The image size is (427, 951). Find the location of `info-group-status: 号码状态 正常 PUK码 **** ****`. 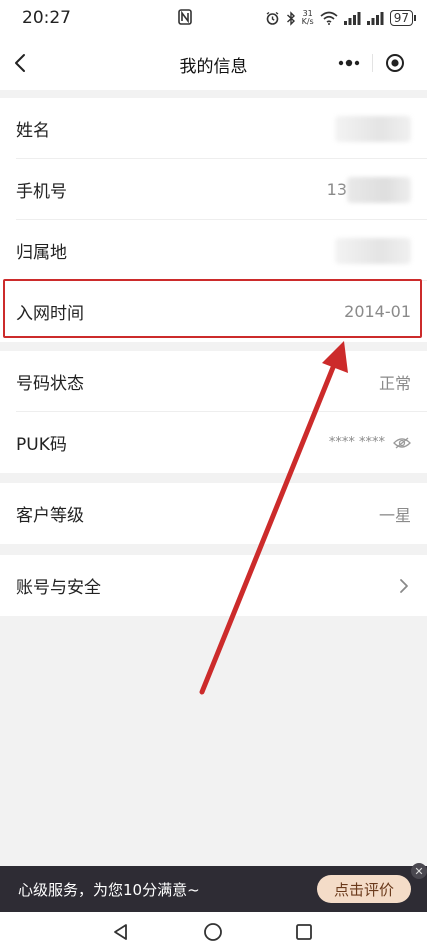

info-group-status: 号码状态 正常 PUK码 **** **** is located at coordinates (213, 412).